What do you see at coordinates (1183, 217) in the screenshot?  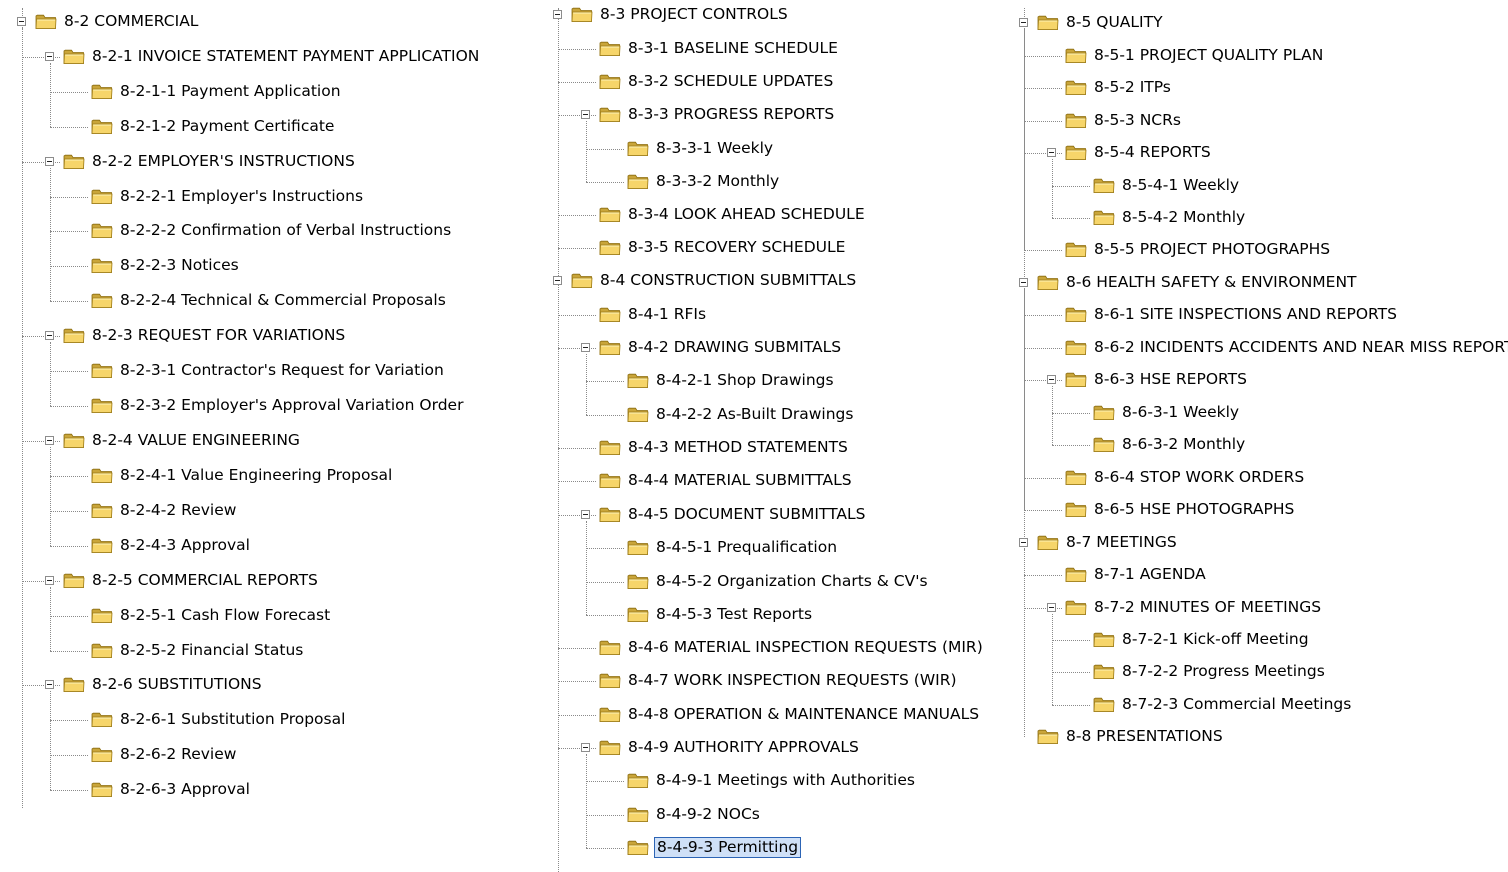 I see `tree-node-label: 8-5-4-2 Monthly` at bounding box center [1183, 217].